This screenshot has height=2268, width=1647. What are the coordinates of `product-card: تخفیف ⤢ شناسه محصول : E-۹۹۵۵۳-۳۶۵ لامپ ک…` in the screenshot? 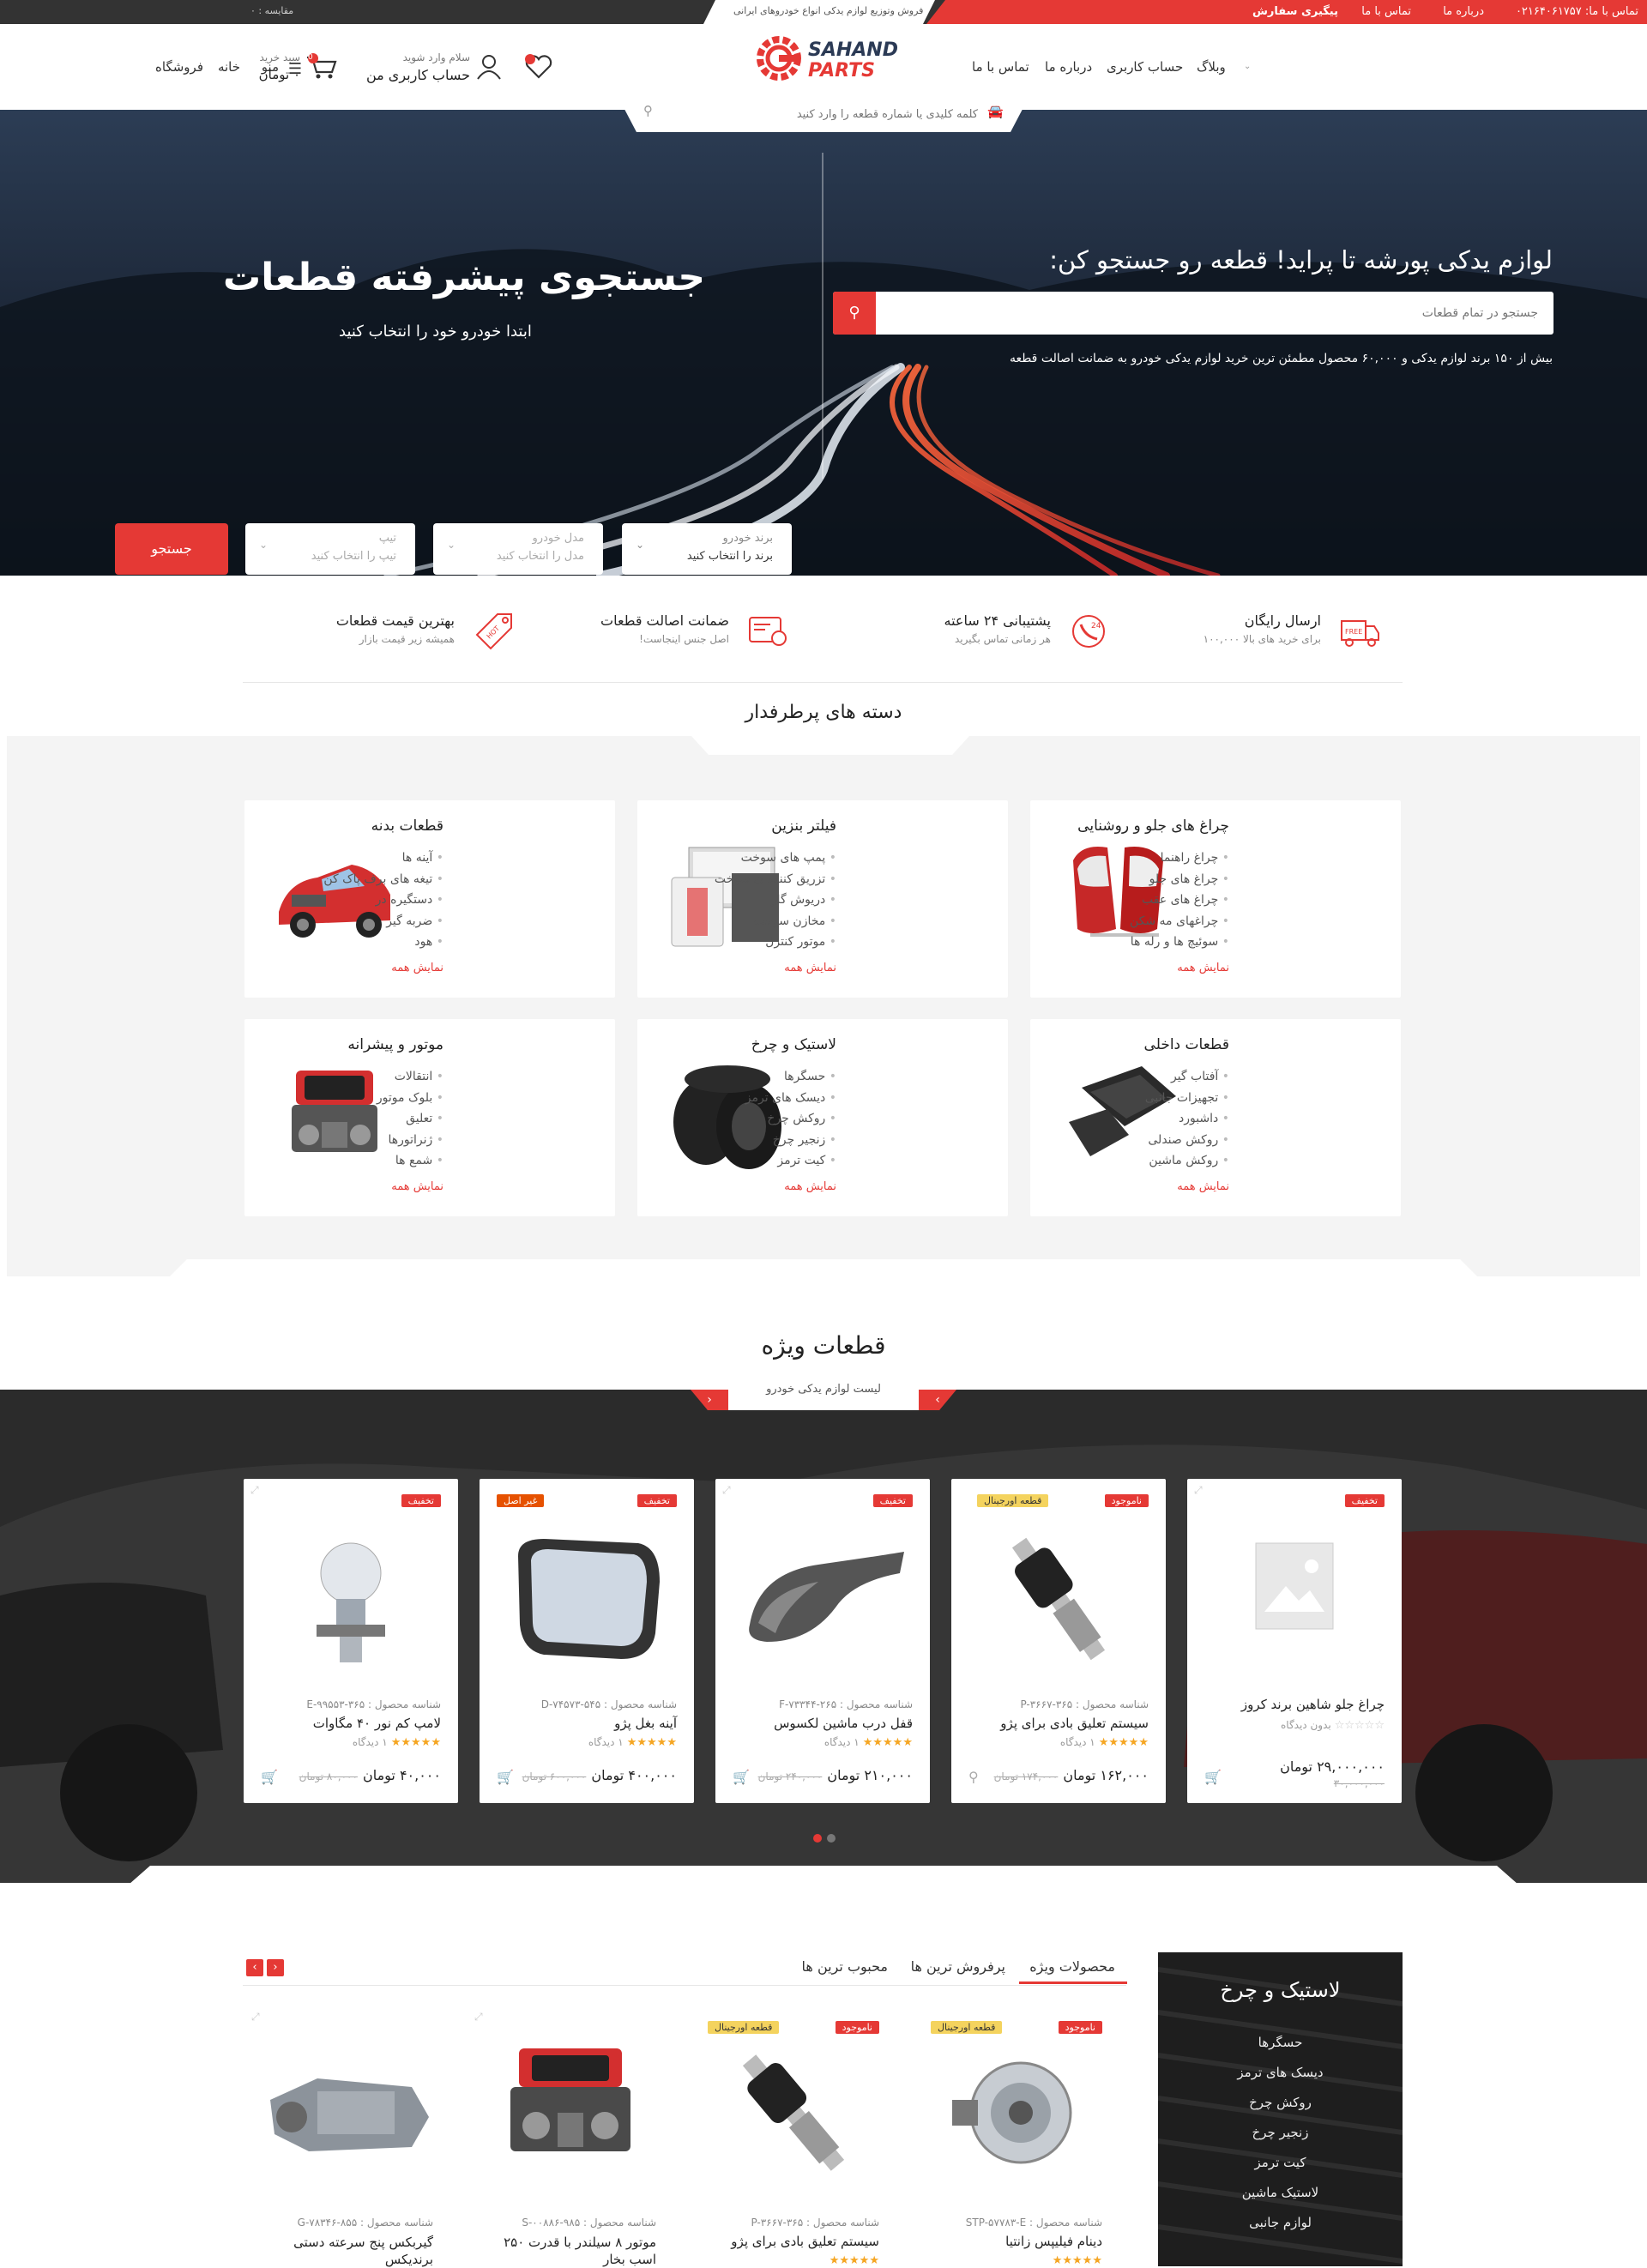 It's located at (351, 1641).